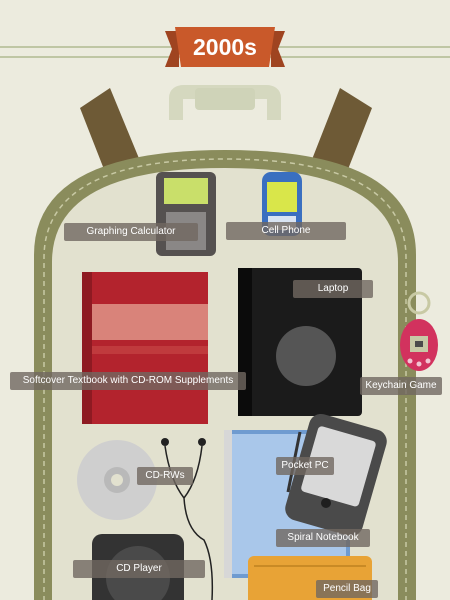 The width and height of the screenshot is (450, 600). Describe the element at coordinates (165, 476) in the screenshot. I see `label-cd-rws: CD-RWs` at that location.